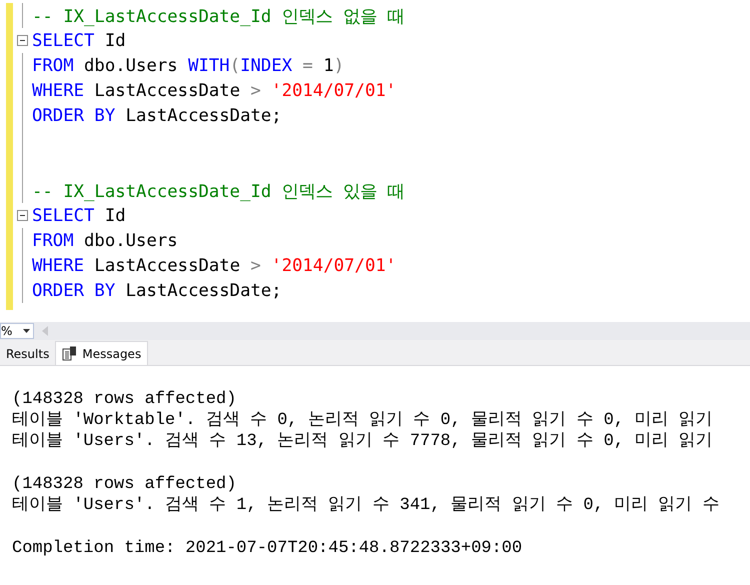  What do you see at coordinates (105, 240) in the screenshot?
I see `code-line: FROM dbo.Users` at bounding box center [105, 240].